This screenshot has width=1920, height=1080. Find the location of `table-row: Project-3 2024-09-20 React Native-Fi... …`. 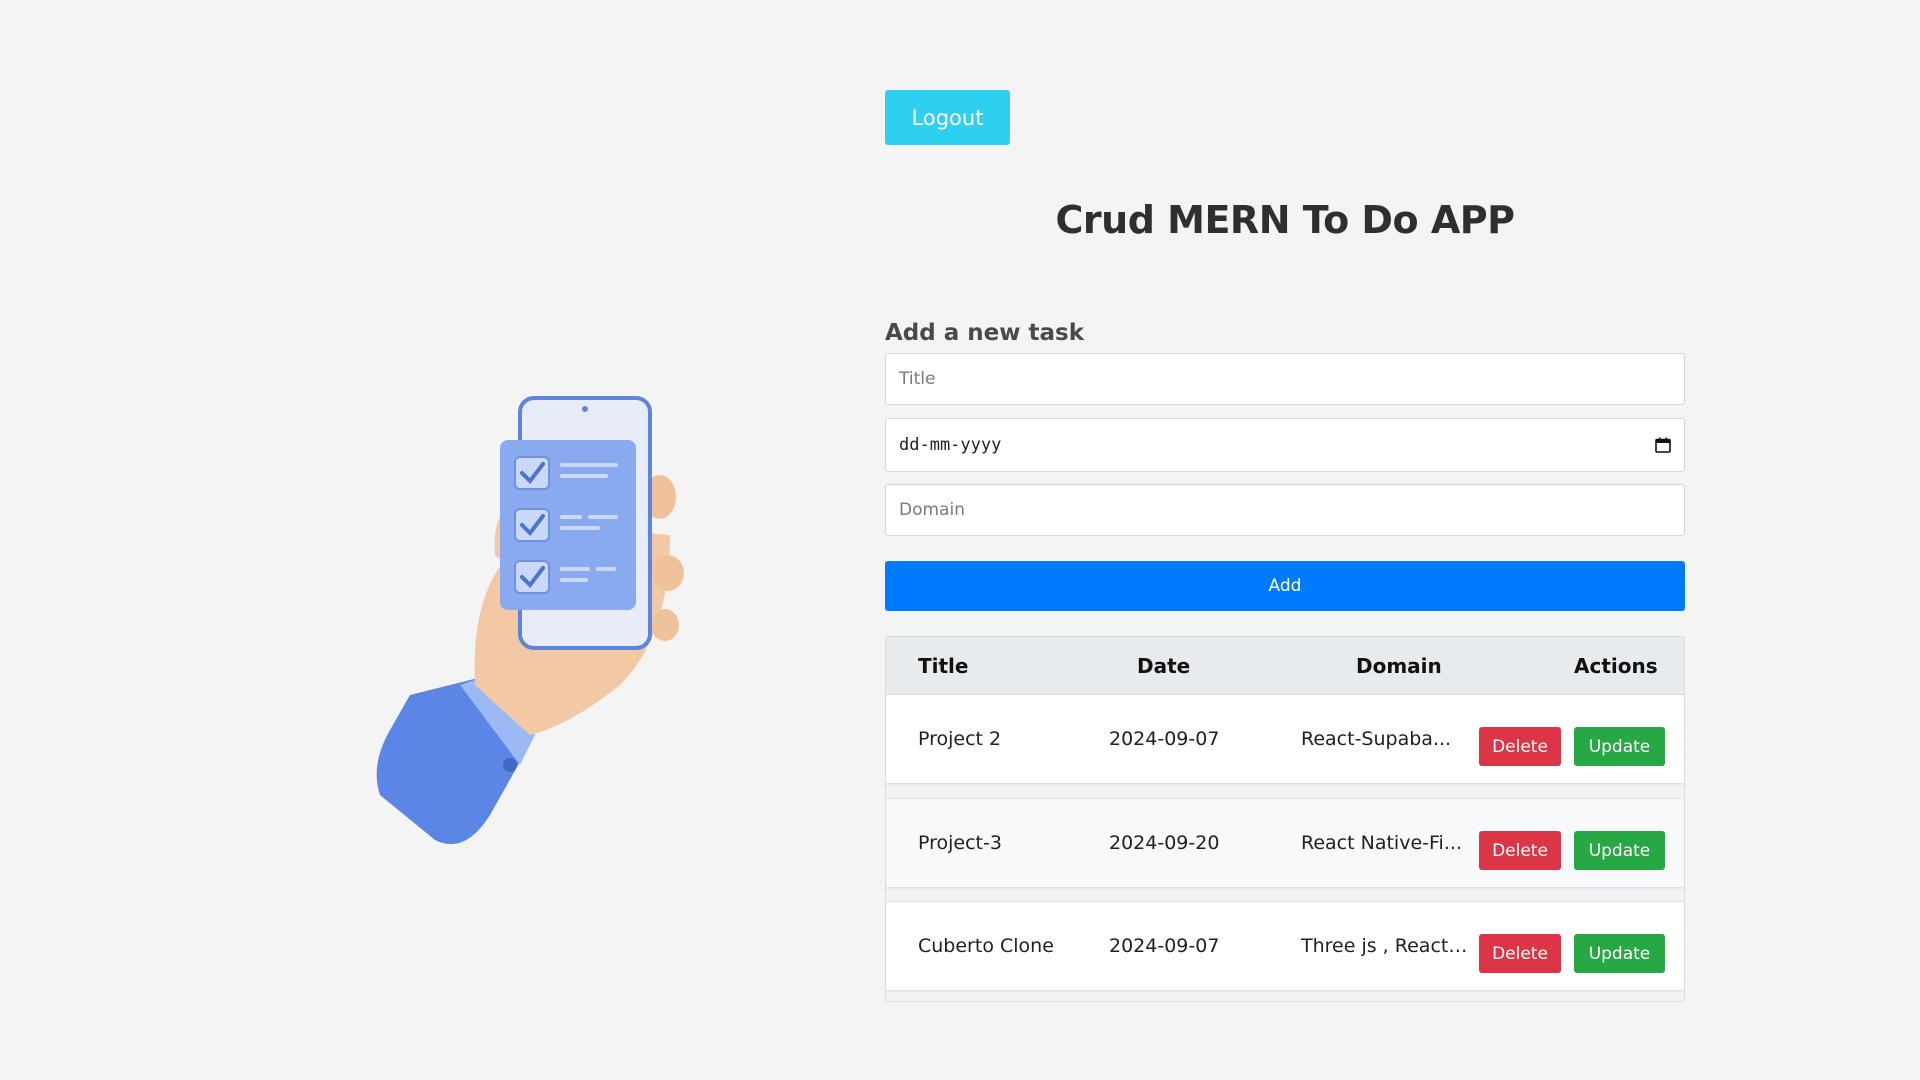

table-row: Project-3 2024-09-20 React Native-Fi... … is located at coordinates (1285, 843).